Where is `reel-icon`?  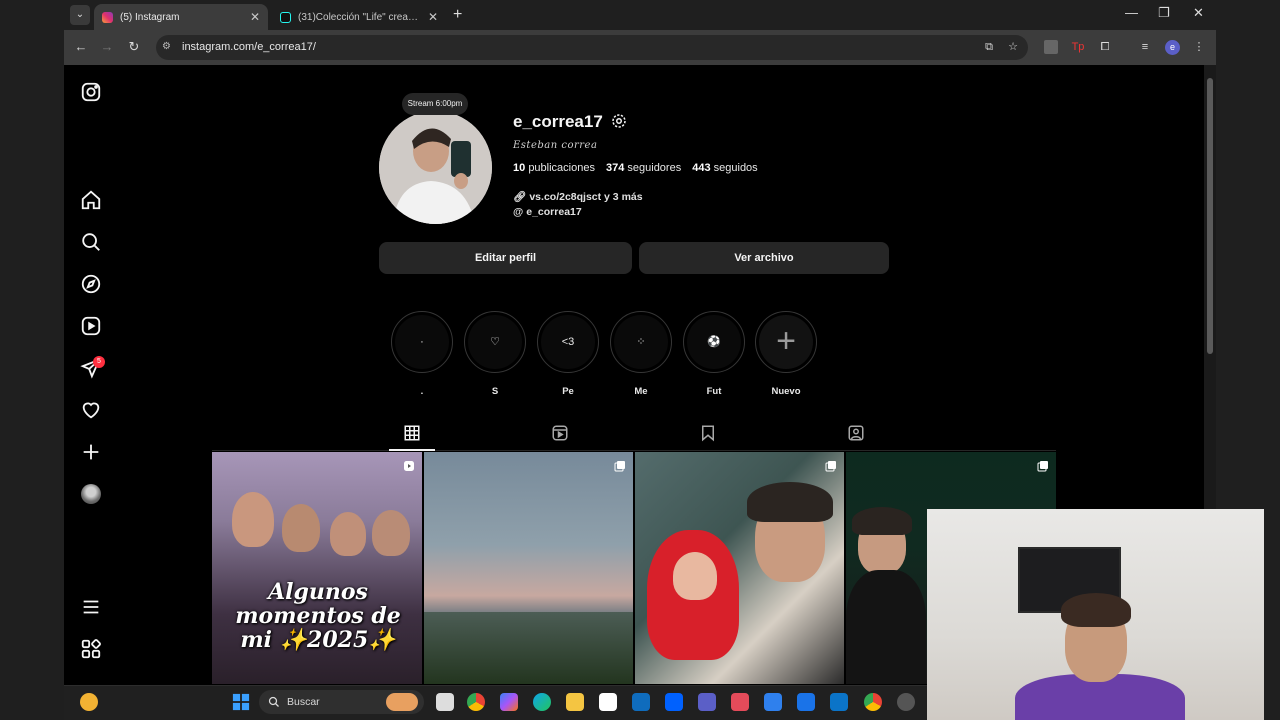
reel-icon is located at coordinates (409, 465).